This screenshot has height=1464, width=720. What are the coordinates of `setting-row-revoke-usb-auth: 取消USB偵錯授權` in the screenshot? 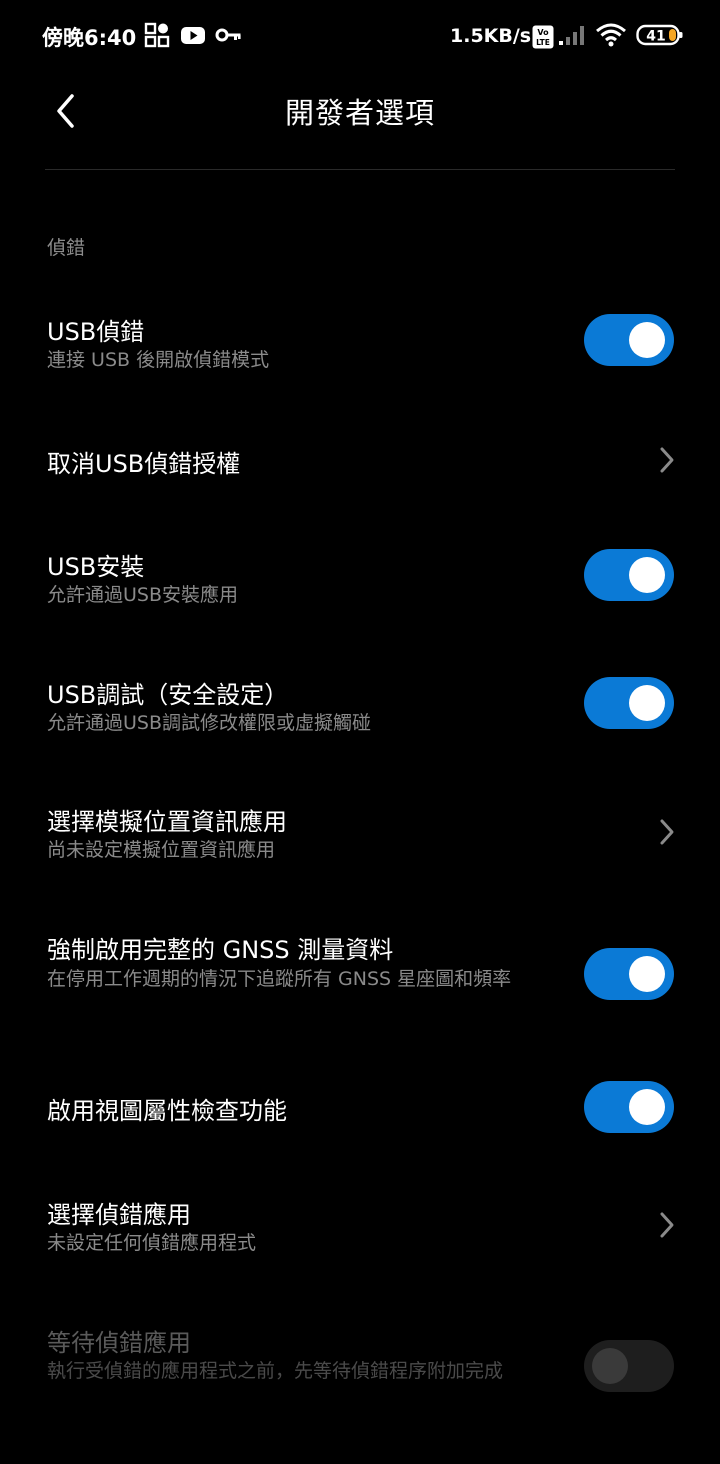 It's located at (360, 460).